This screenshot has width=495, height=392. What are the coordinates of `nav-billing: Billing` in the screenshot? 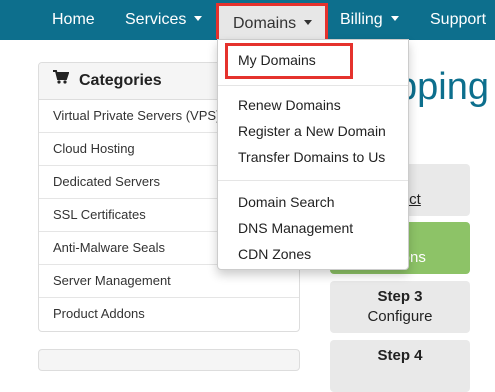 It's located at (369, 20).